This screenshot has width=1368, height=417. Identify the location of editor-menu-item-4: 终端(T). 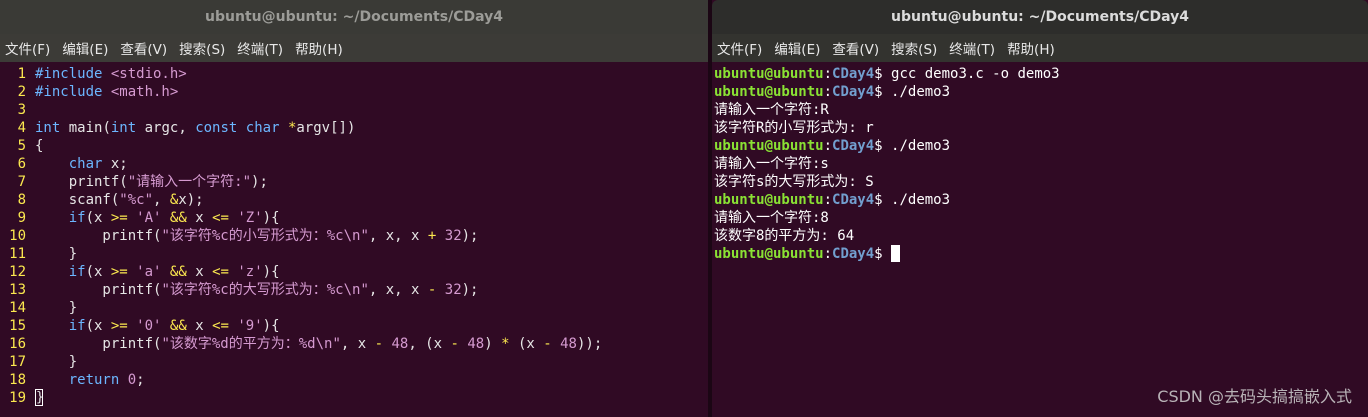
(260, 48).